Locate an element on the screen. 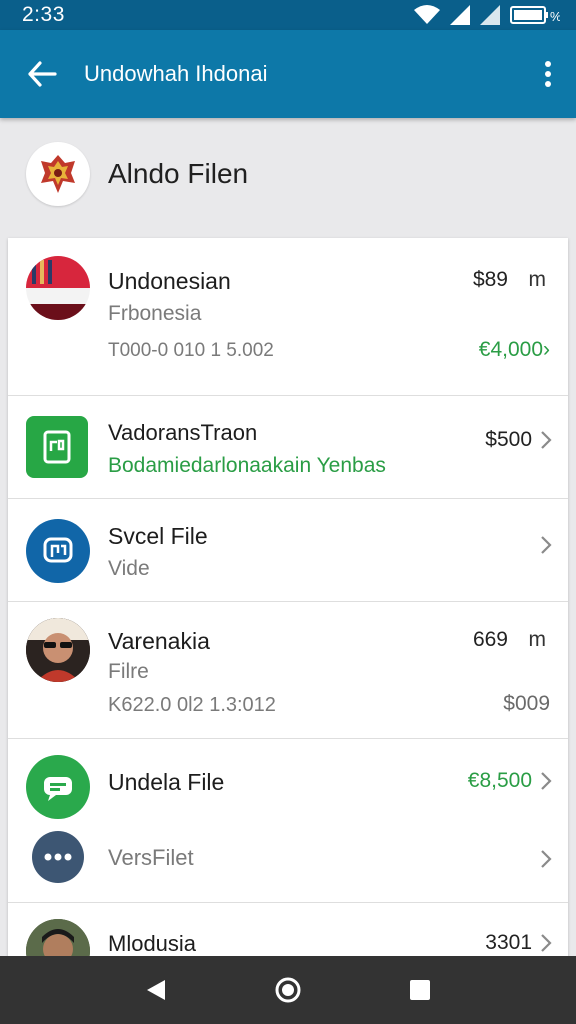 This screenshot has width=576, height=1024. list-item-secondary-amount: $009 is located at coordinates (526, 703).